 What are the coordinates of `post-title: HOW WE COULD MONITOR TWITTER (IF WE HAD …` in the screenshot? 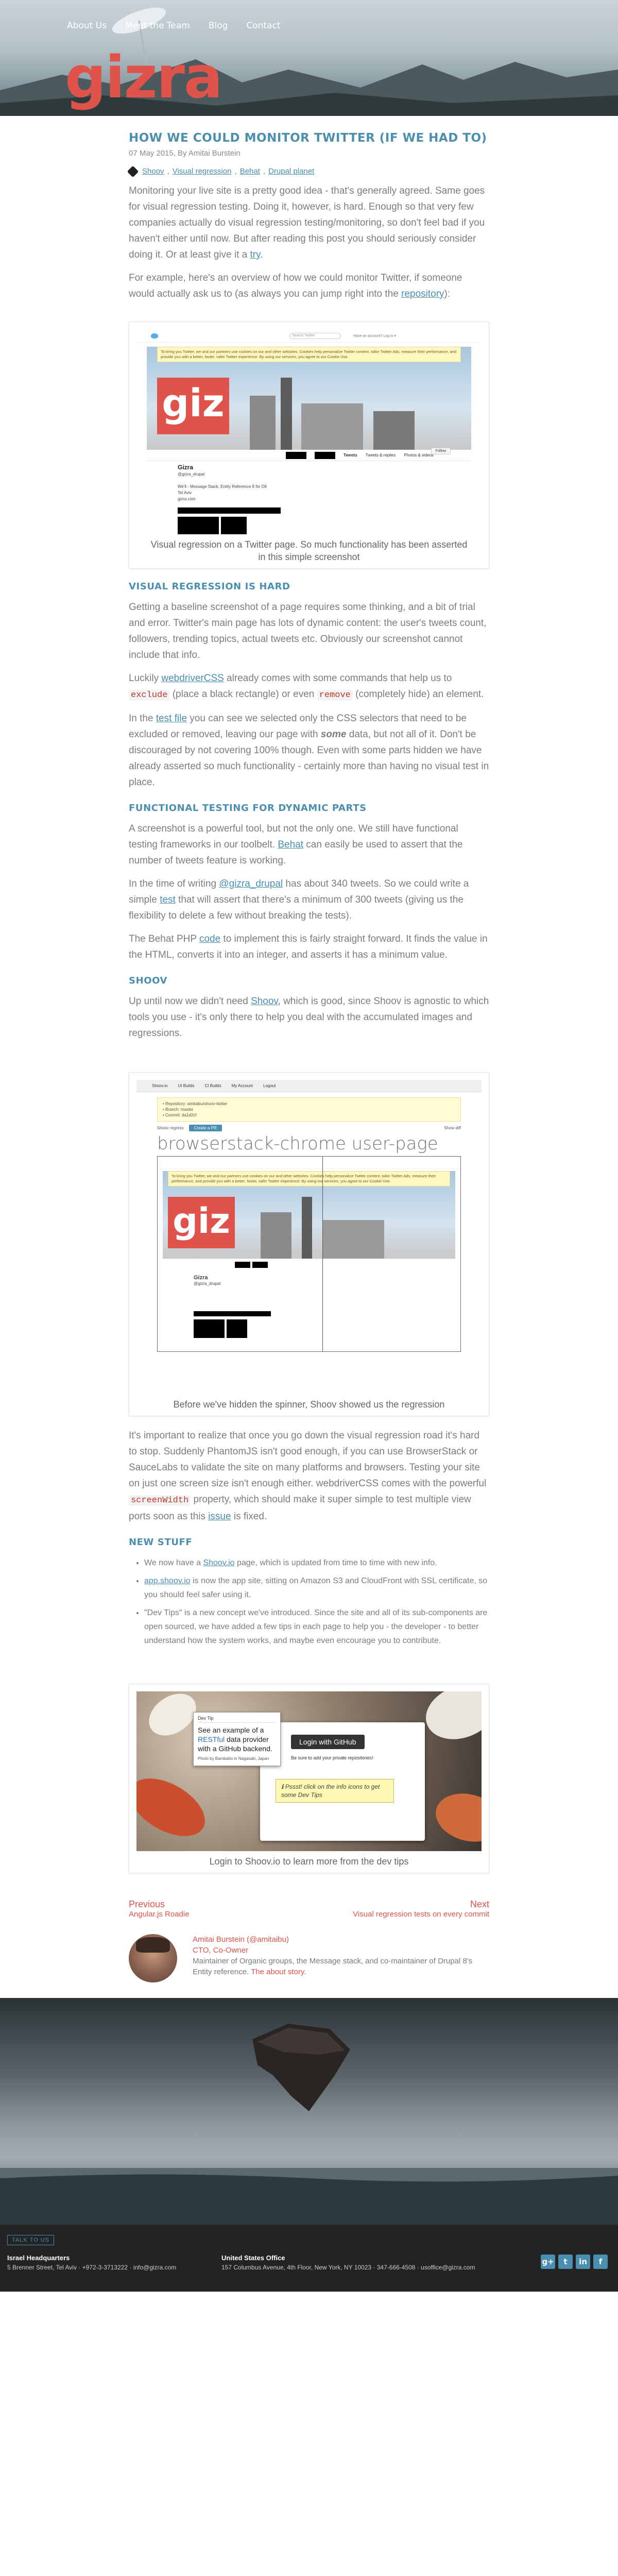 It's located at (308, 138).